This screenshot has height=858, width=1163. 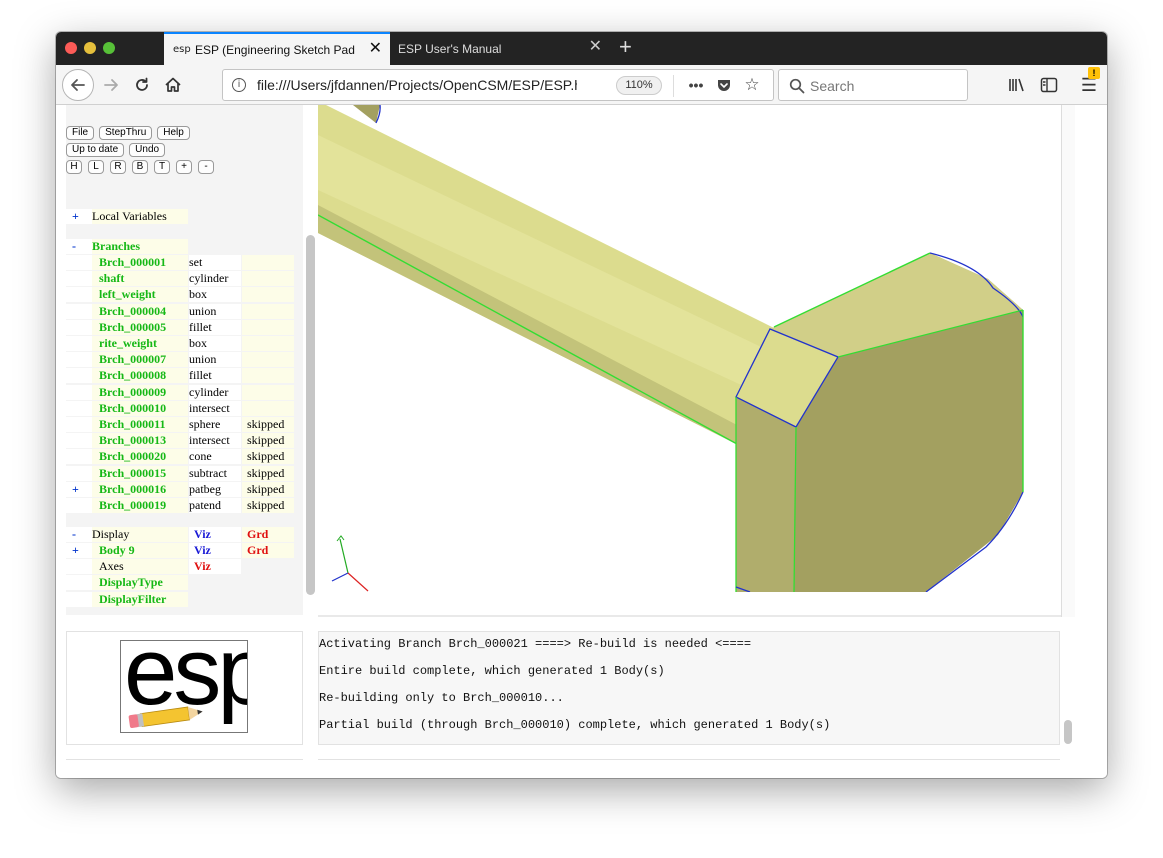 I want to click on tree-row-branch: Brch_000015 subtract skipped, so click(x=180, y=473).